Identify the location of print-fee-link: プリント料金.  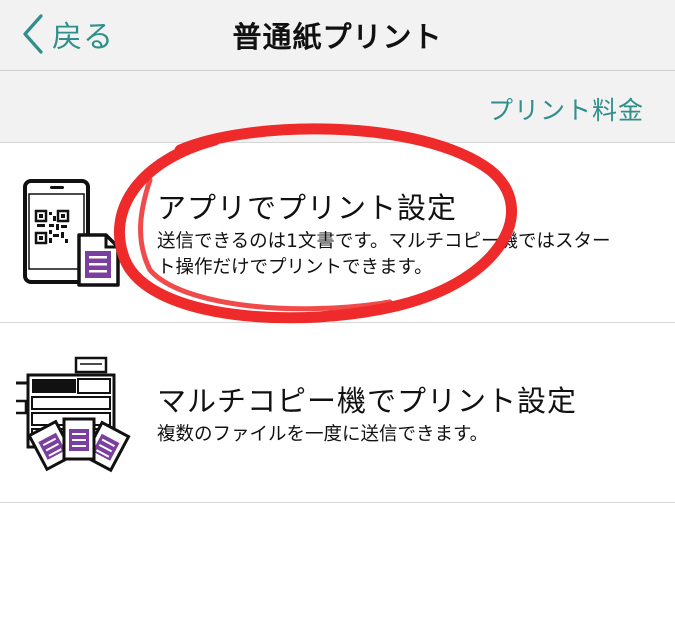
(566, 109).